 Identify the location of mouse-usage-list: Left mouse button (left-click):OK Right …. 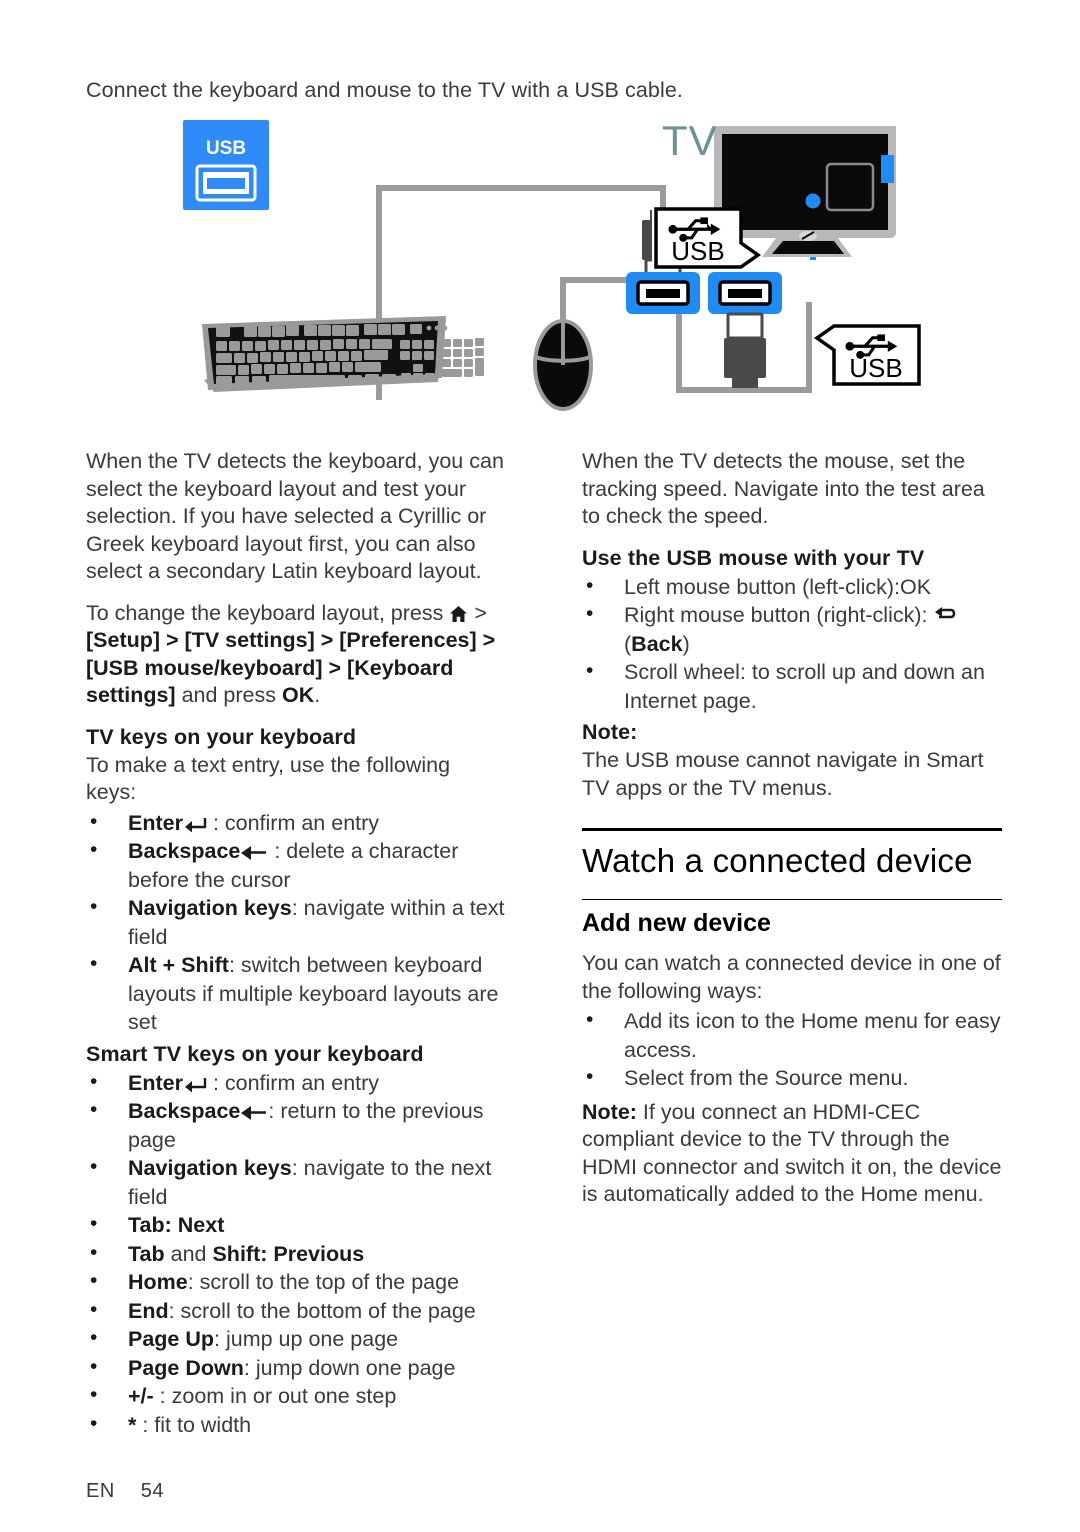
(792, 644).